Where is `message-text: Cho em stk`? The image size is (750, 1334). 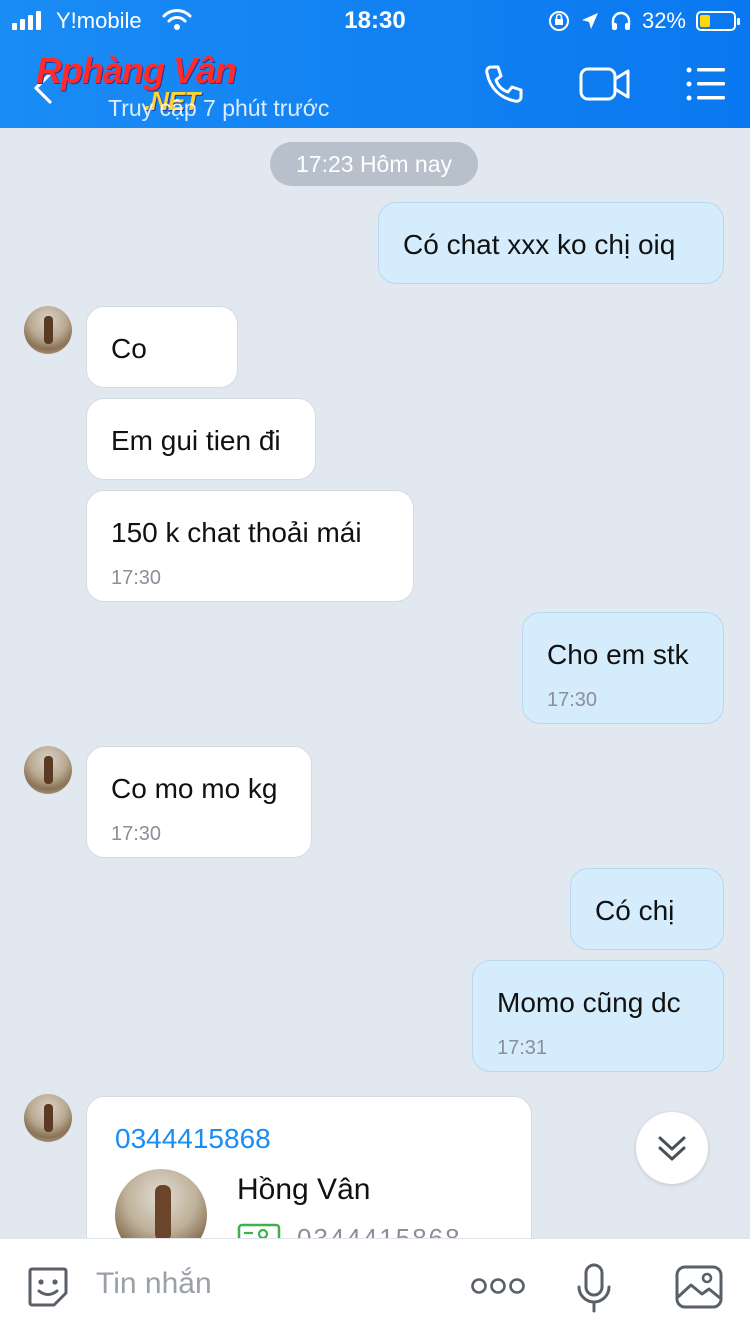 message-text: Cho em stk is located at coordinates (618, 654).